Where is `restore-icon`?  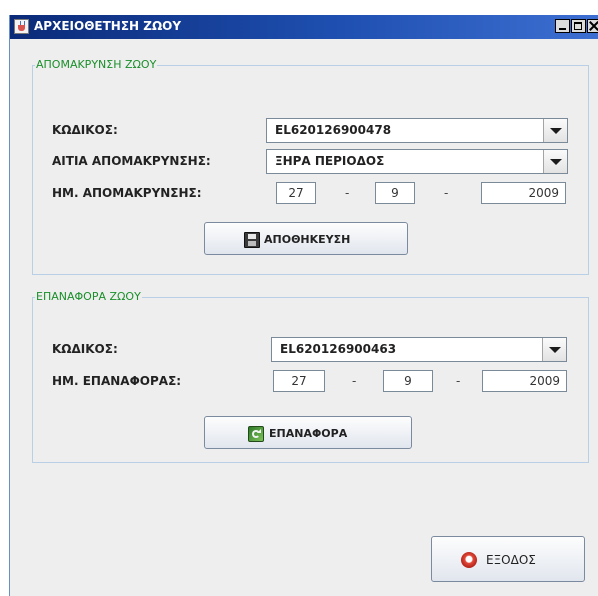 restore-icon is located at coordinates (256, 434).